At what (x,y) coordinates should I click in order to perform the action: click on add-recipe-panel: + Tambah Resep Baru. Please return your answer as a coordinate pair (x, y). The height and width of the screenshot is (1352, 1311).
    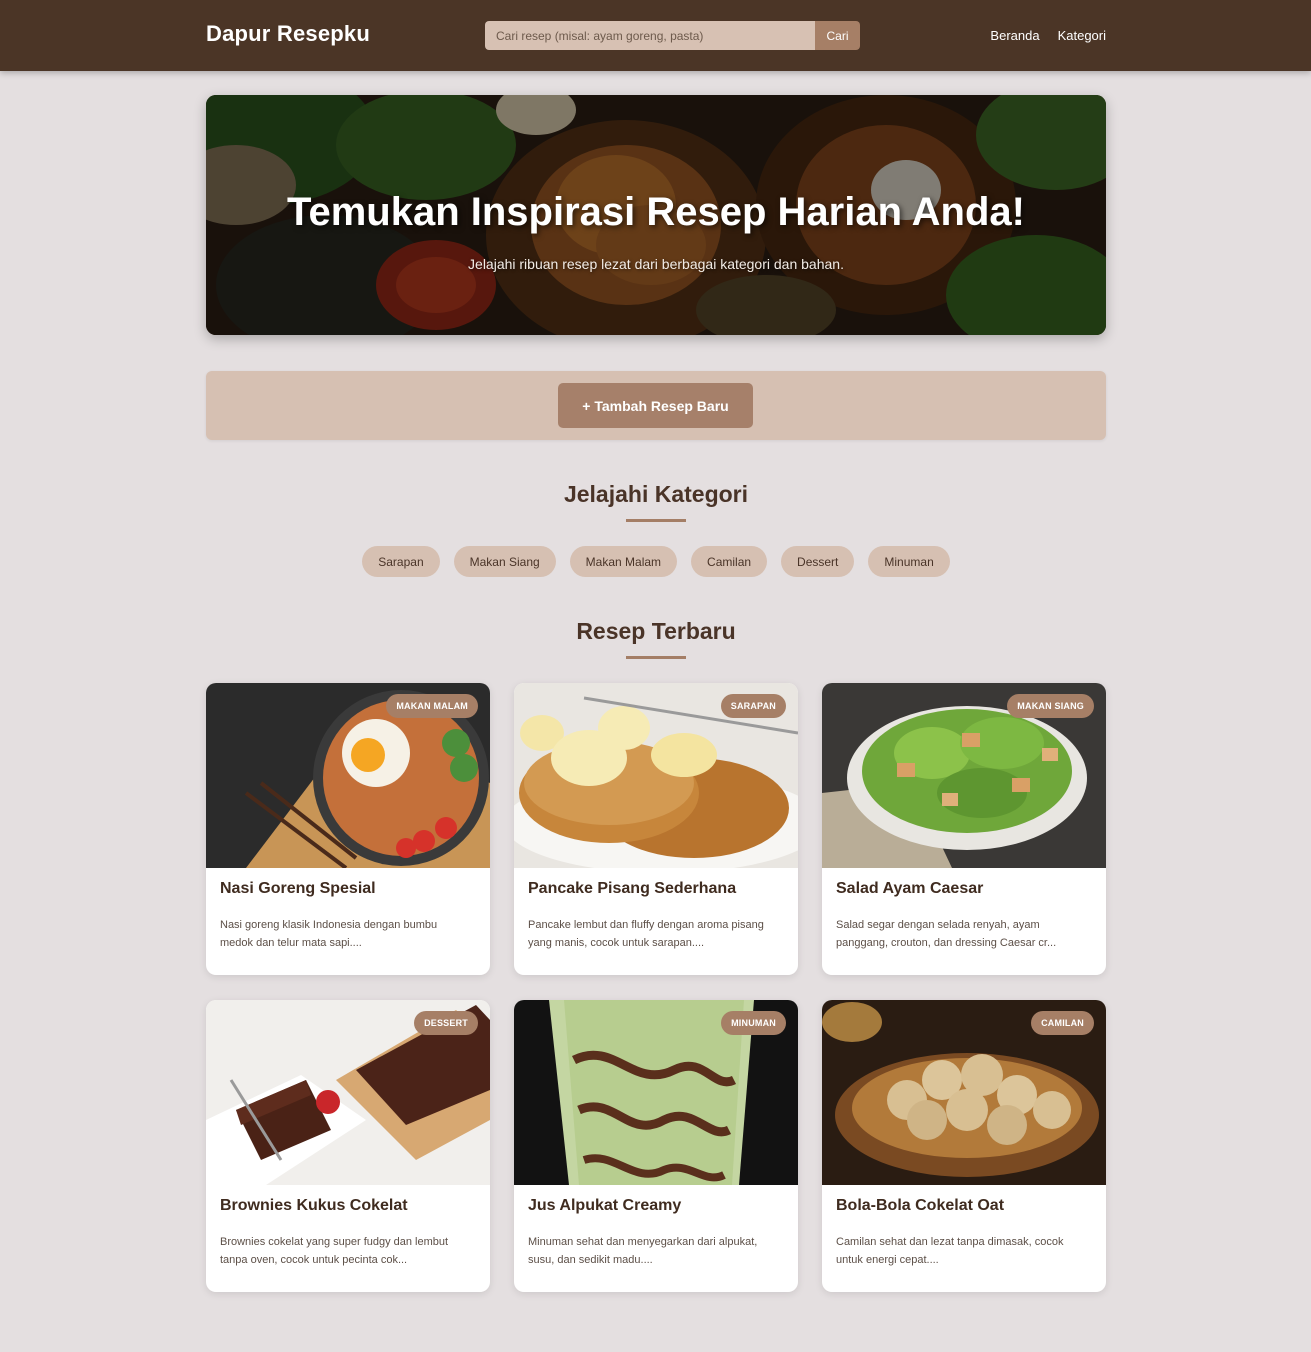
    Looking at the image, I should click on (656, 405).